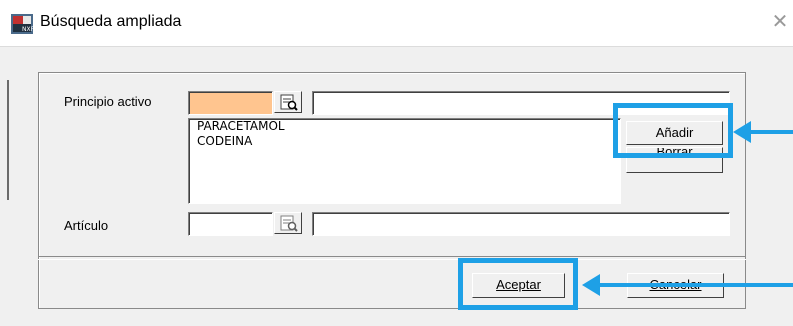  I want to click on window-title: Búsqueda ampliada, so click(111, 21).